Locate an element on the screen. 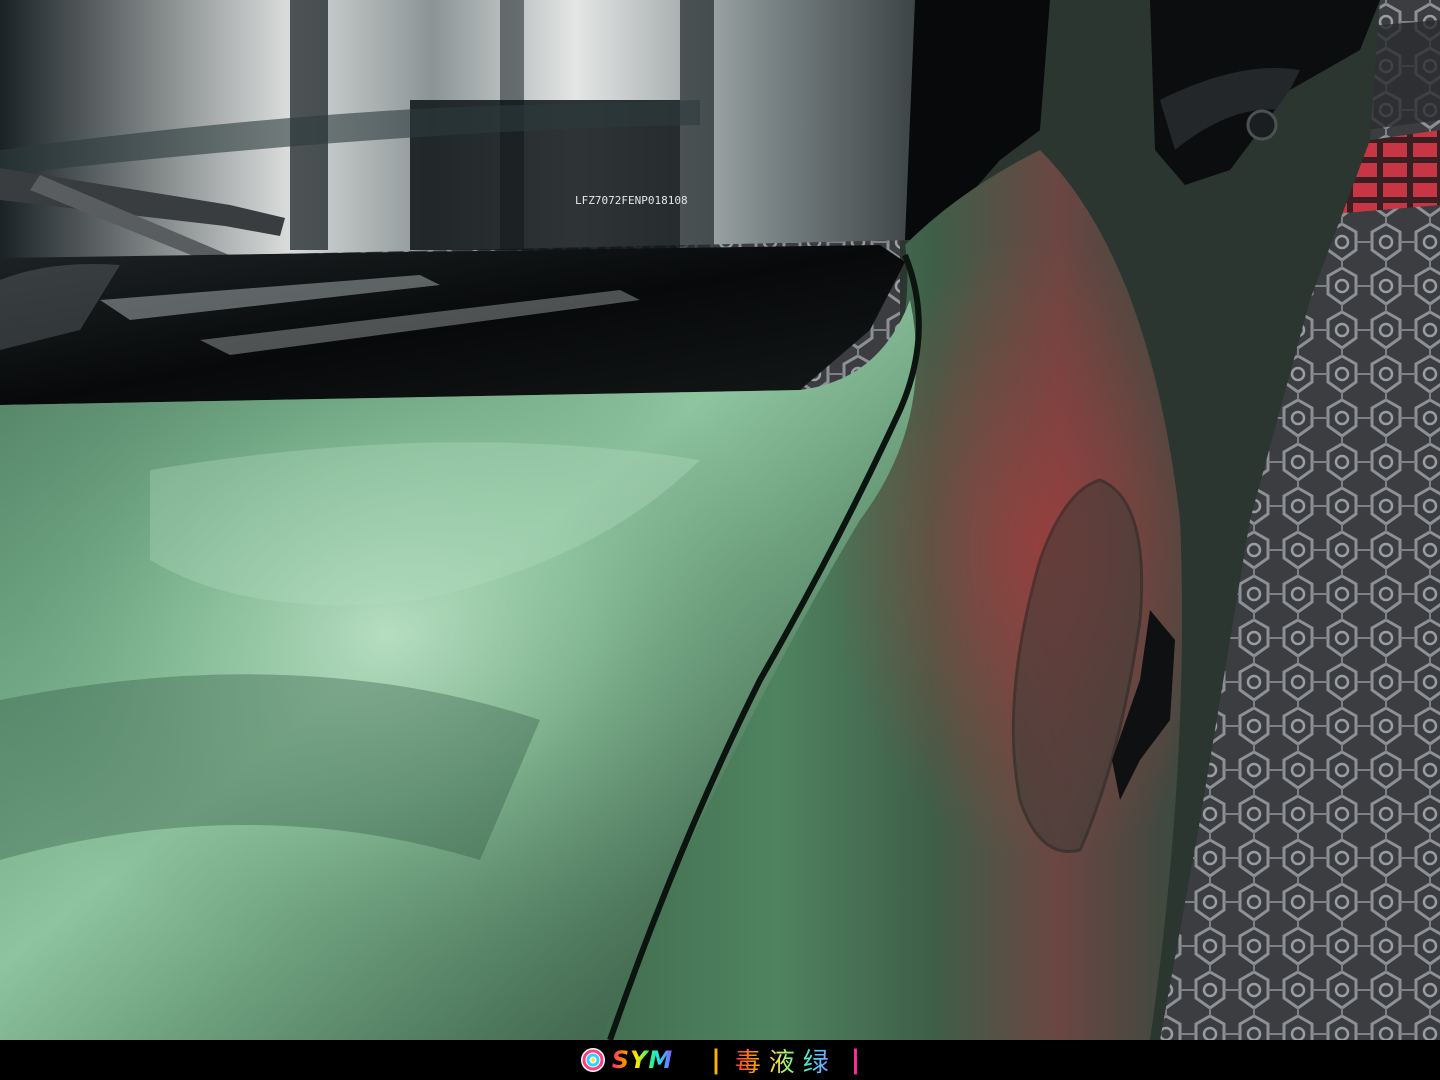 This screenshot has width=1440, height=1080. brand-logo: SYM is located at coordinates (627, 1060).